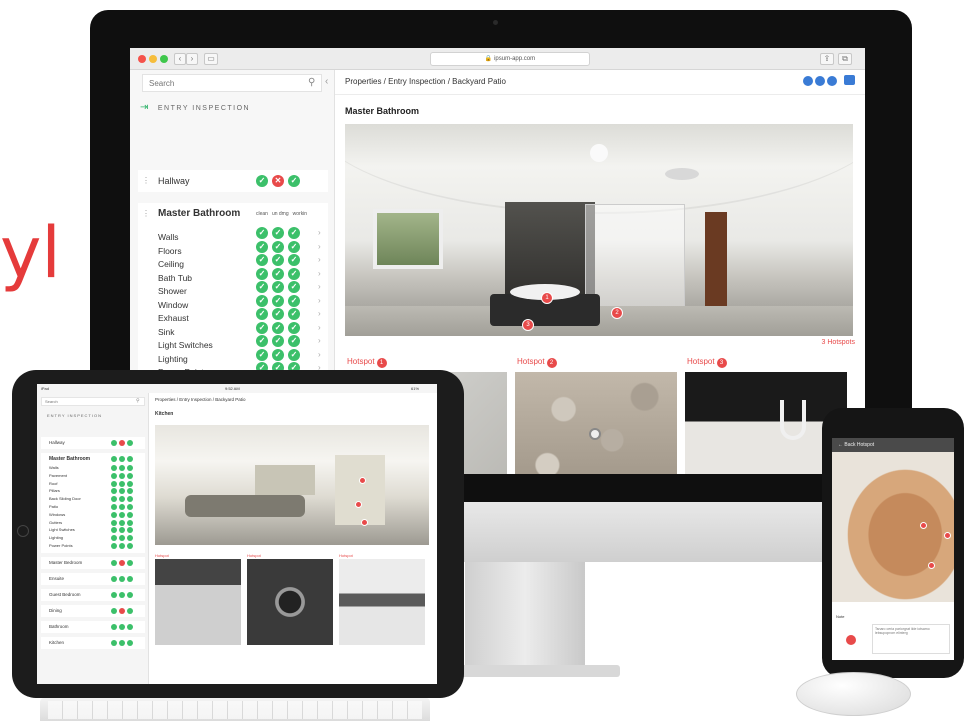 The height and width of the screenshot is (721, 966). What do you see at coordinates (849, 80) in the screenshot?
I see `chat-icon` at bounding box center [849, 80].